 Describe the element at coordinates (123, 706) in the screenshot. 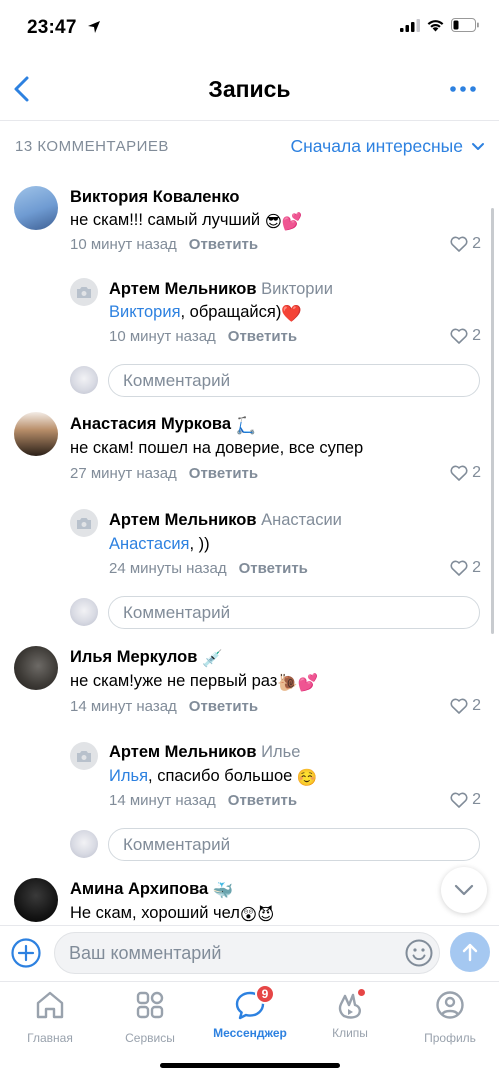

I see `comment-time: 14 минут назад` at that location.